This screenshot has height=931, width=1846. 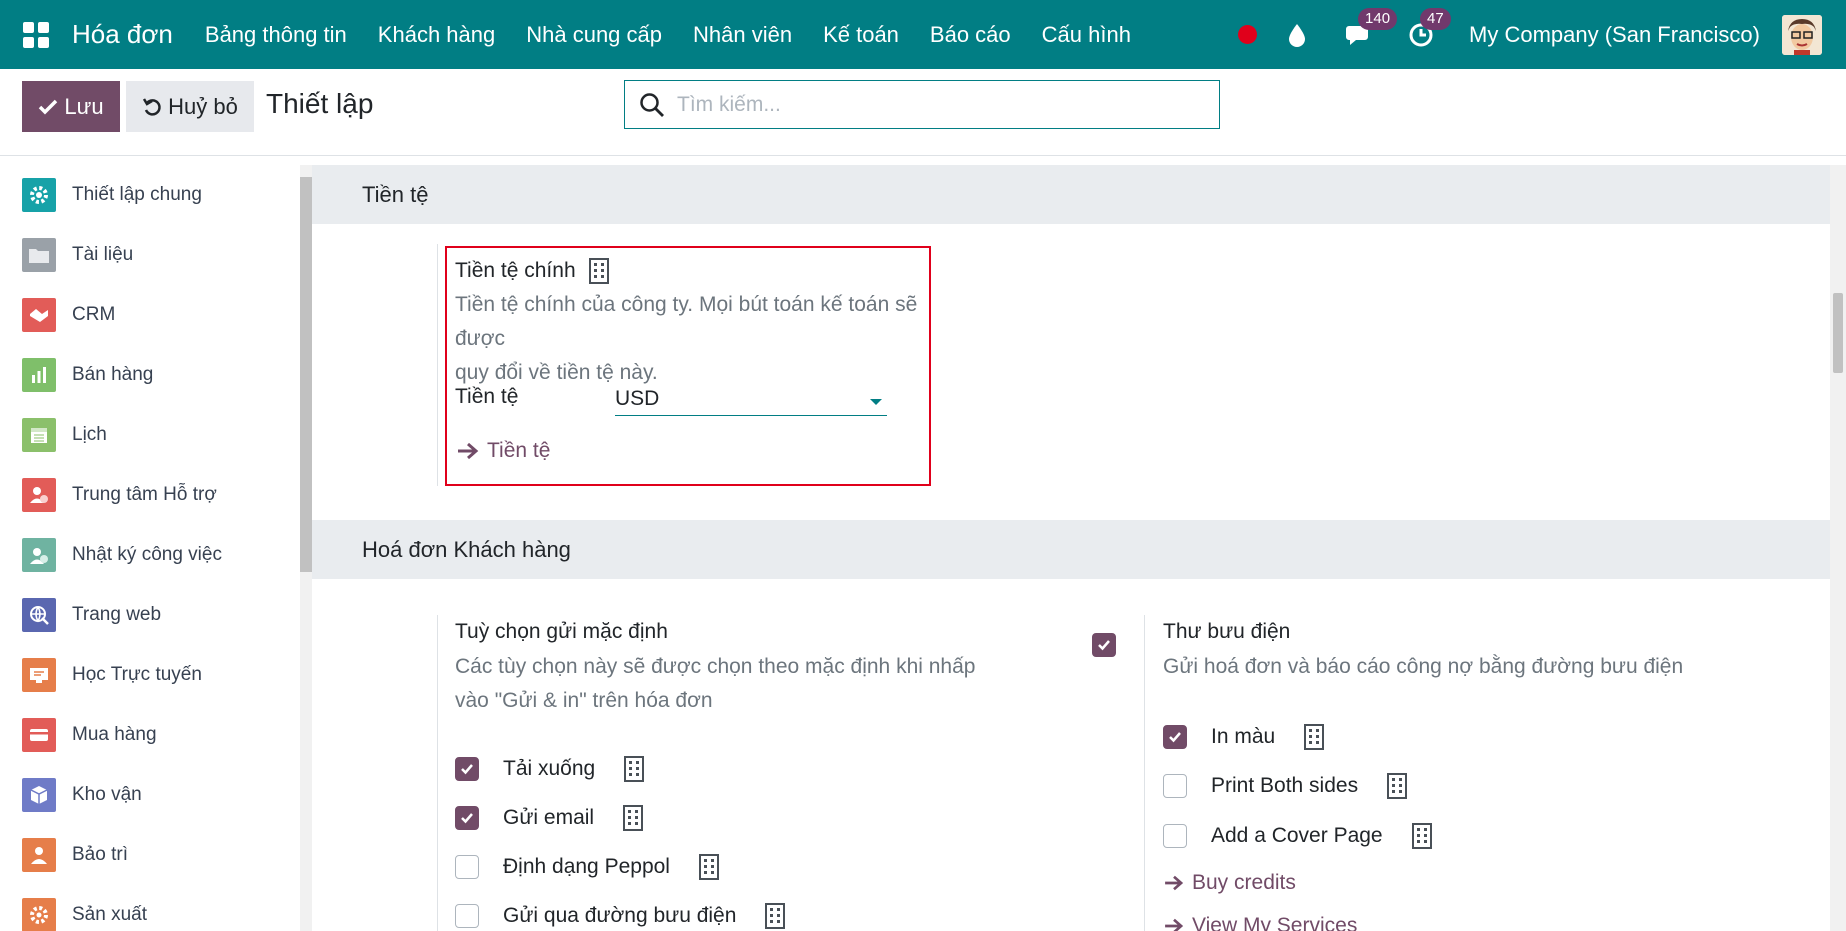 What do you see at coordinates (150, 435) in the screenshot?
I see `sidebar-item-calendar: Lịch` at bounding box center [150, 435].